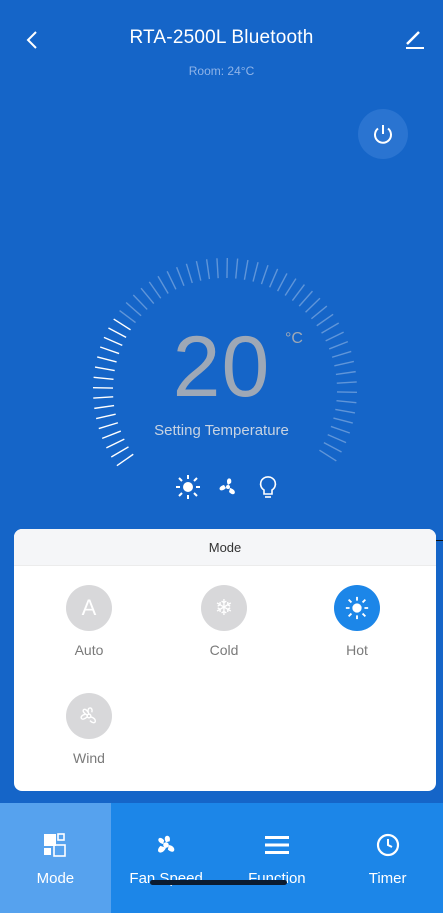 The width and height of the screenshot is (443, 913). What do you see at coordinates (224, 608) in the screenshot?
I see `snowflake-icon: ❄` at bounding box center [224, 608].